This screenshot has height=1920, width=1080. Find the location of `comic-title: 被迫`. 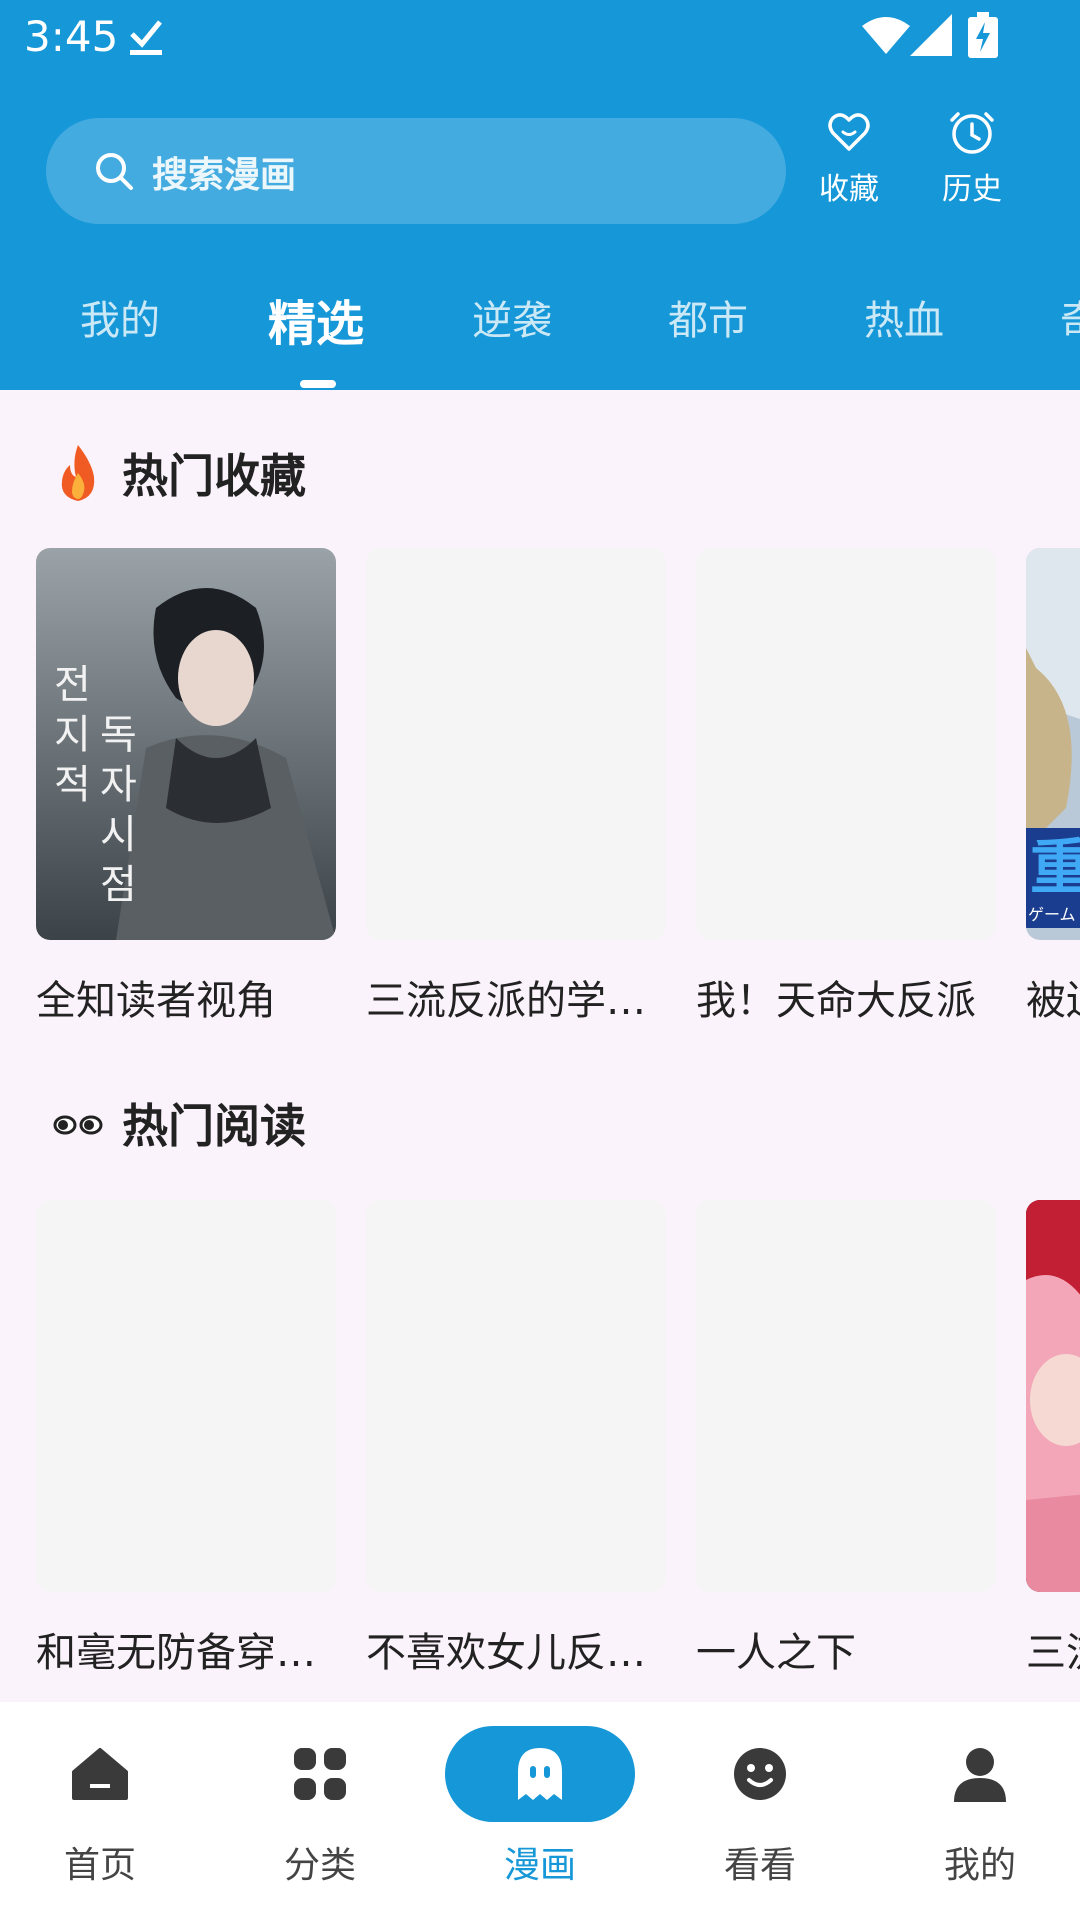

comic-title: 被迫 is located at coordinates (1053, 1001).